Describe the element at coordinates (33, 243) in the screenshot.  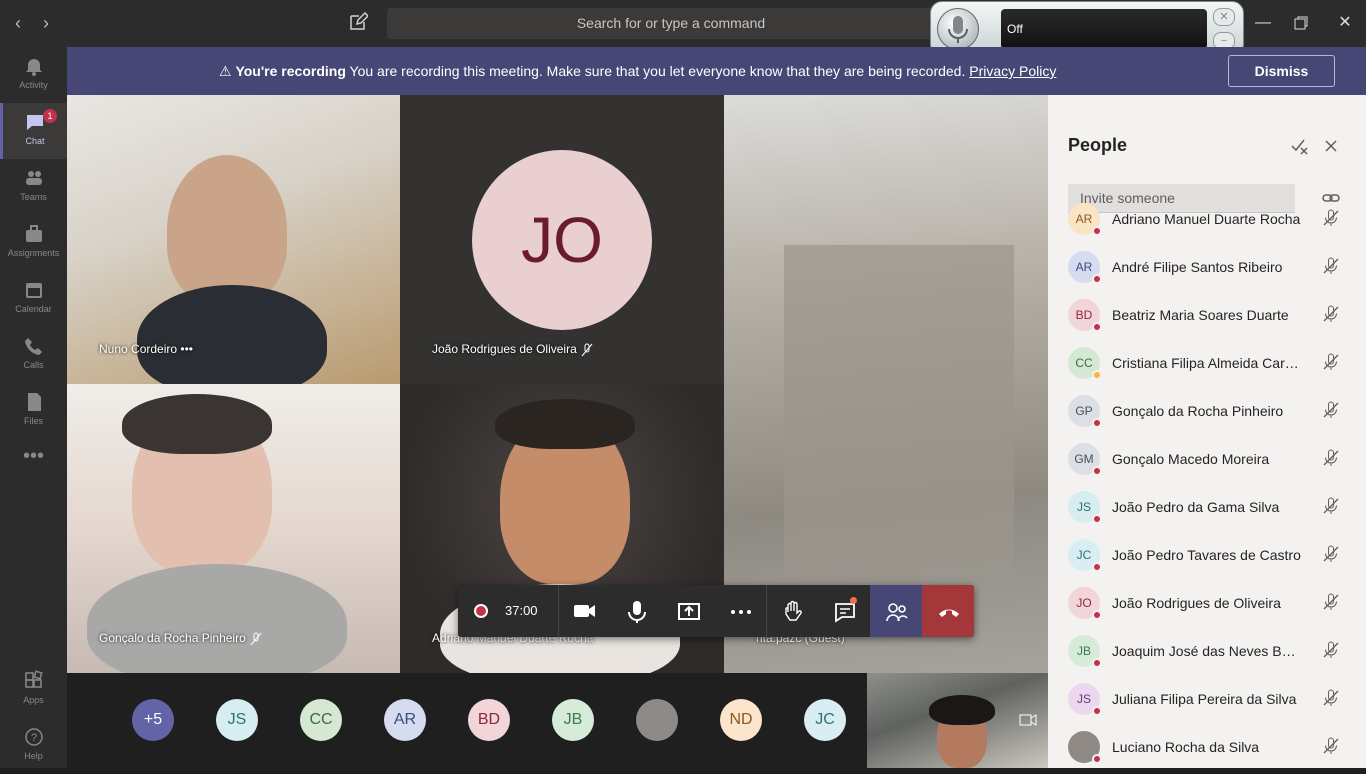
I see `rail-assignments: Assignments` at that location.